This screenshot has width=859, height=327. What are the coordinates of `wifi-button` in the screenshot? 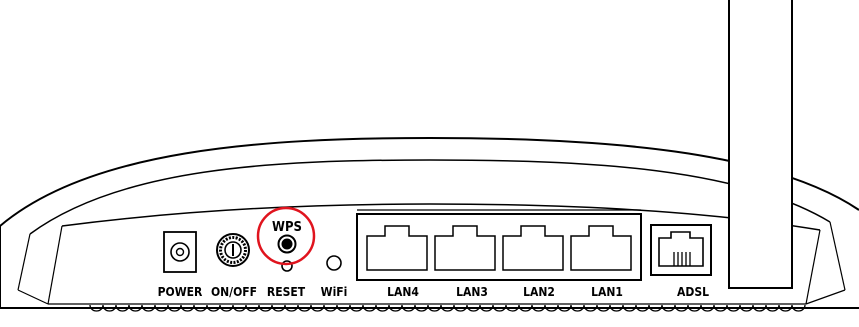 It's located at (334, 263).